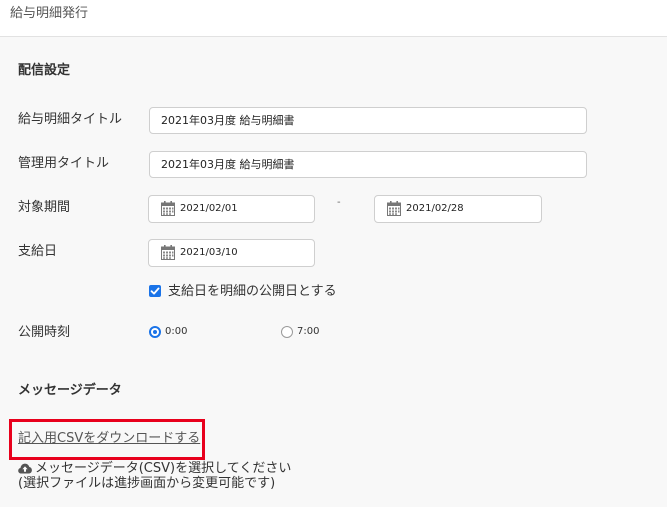 The width and height of the screenshot is (667, 507). I want to click on period-start-value: 2021/02/01, so click(209, 208).